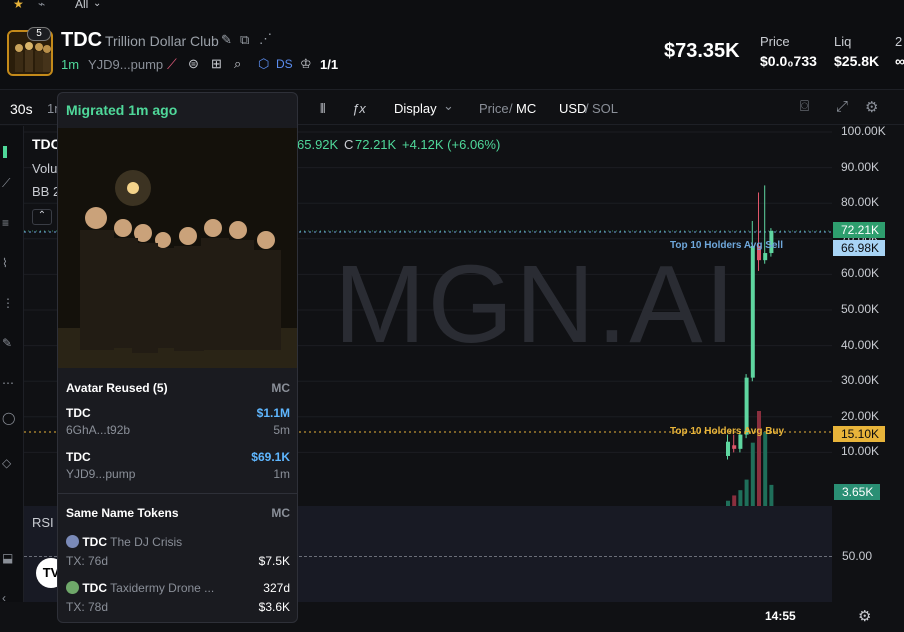 This screenshot has height=632, width=904. I want to click on fullscreen-icon: ⤢, so click(842, 106).